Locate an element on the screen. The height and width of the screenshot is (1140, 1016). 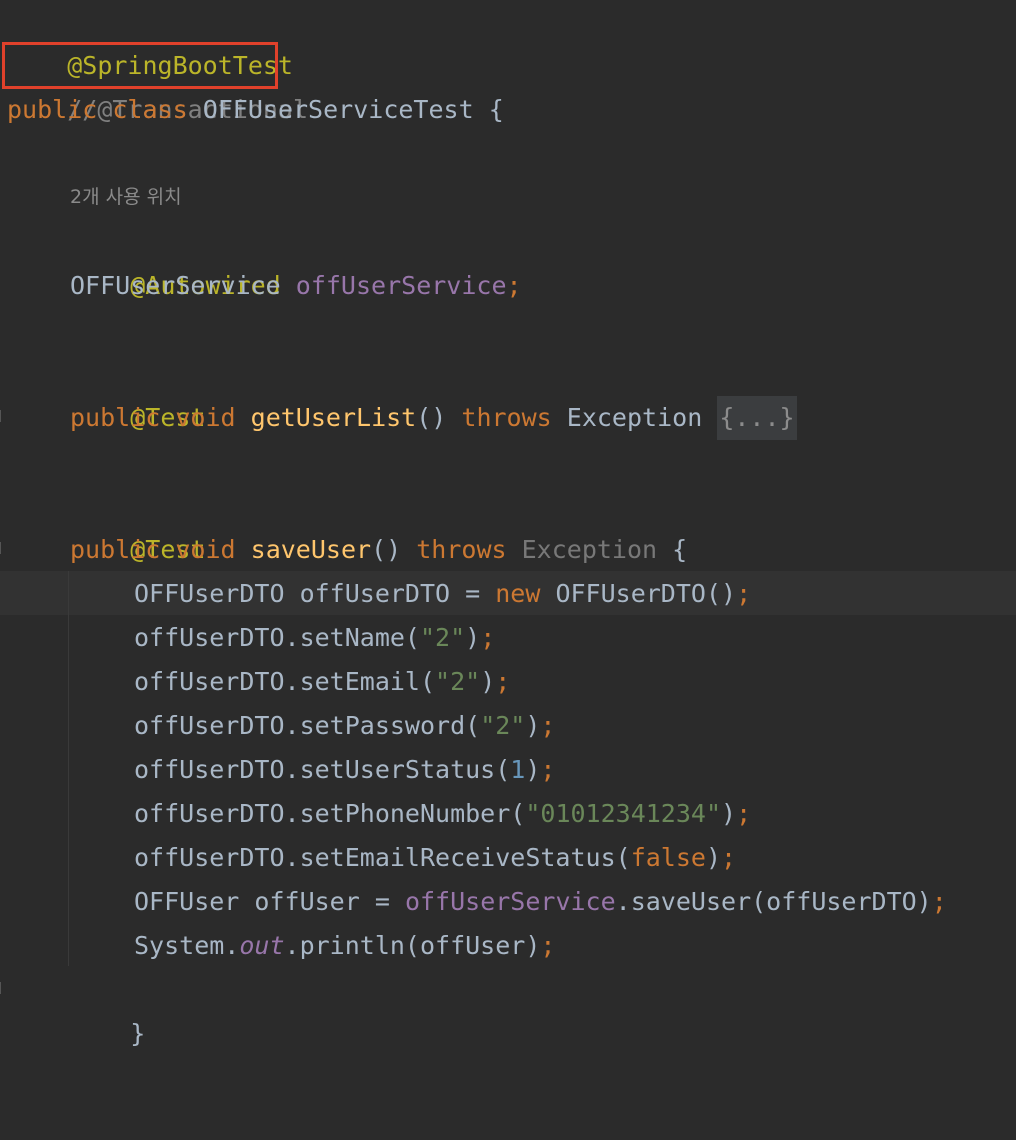
code-line: offUserDTO.setUserStatus(1); is located at coordinates (344, 770).